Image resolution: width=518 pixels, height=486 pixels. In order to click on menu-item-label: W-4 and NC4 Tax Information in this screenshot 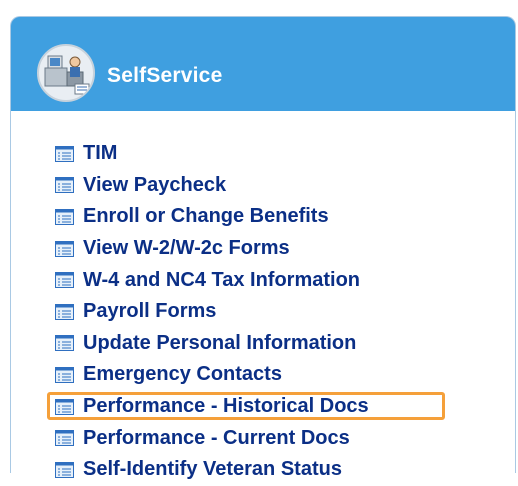, I will do `click(222, 279)`.